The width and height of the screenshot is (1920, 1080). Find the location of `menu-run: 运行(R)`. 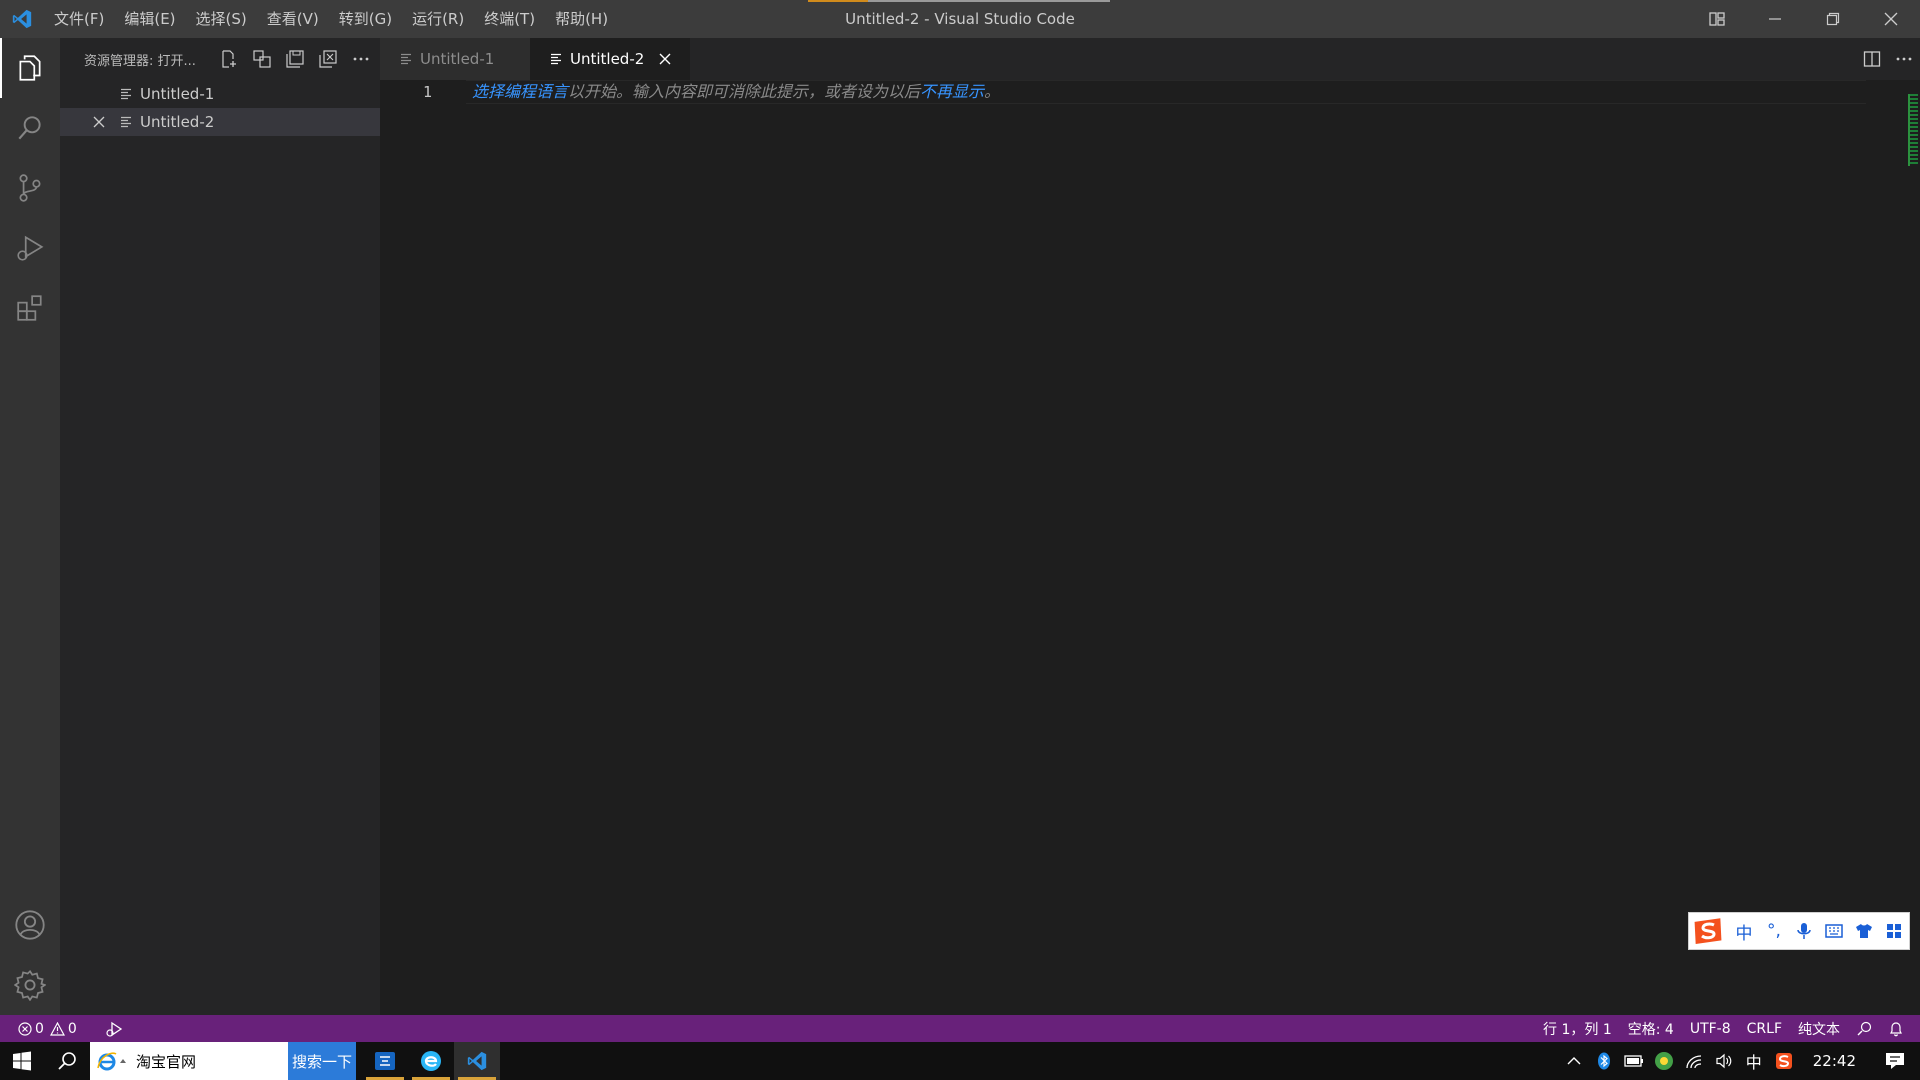

menu-run: 运行(R) is located at coordinates (438, 19).